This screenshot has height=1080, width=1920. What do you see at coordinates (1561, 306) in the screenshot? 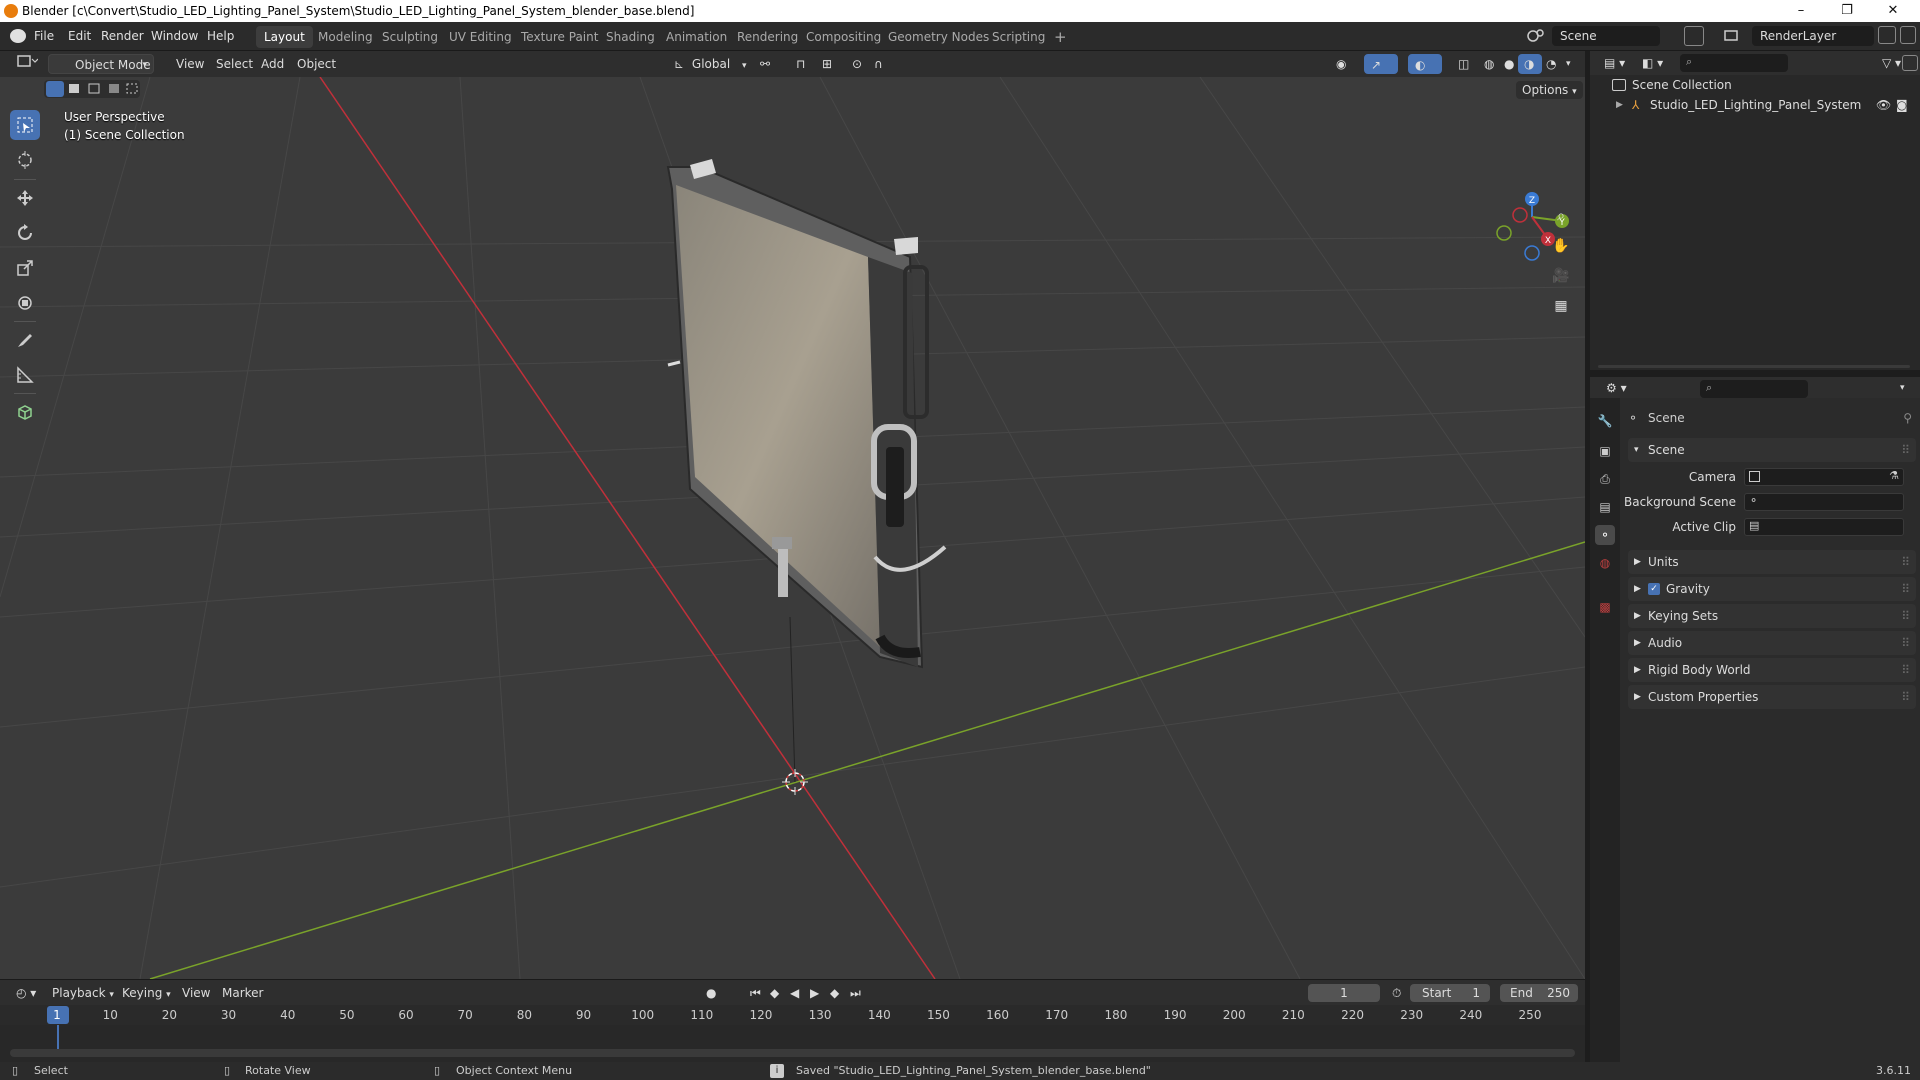
I see `orthographic-grid-icon: ▦` at bounding box center [1561, 306].